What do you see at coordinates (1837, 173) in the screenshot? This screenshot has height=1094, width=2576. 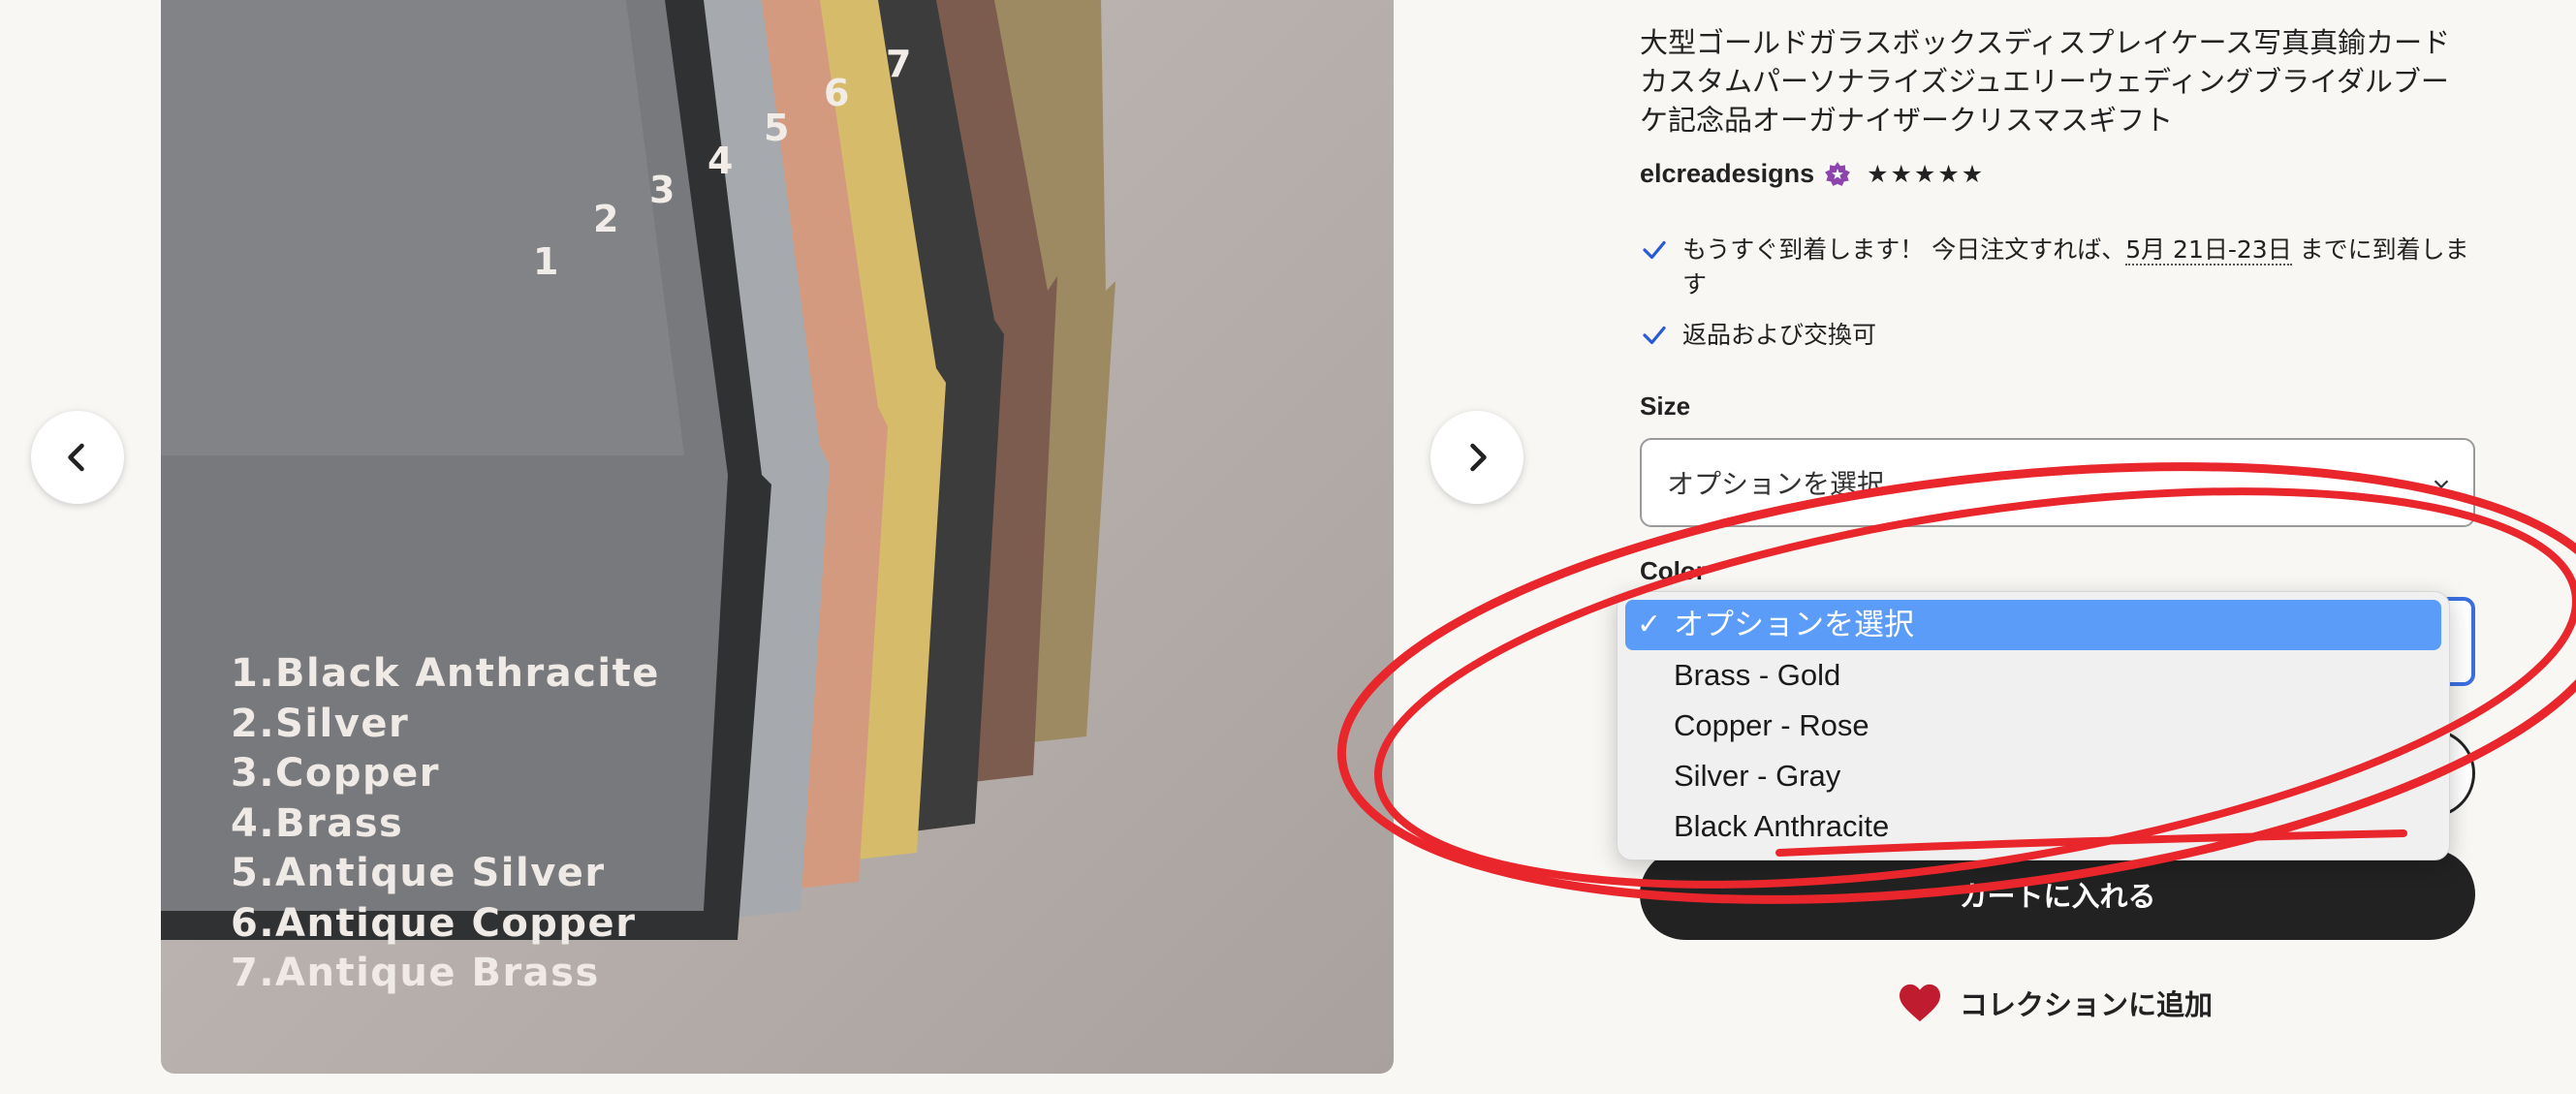 I see `star-seller-badge-icon` at bounding box center [1837, 173].